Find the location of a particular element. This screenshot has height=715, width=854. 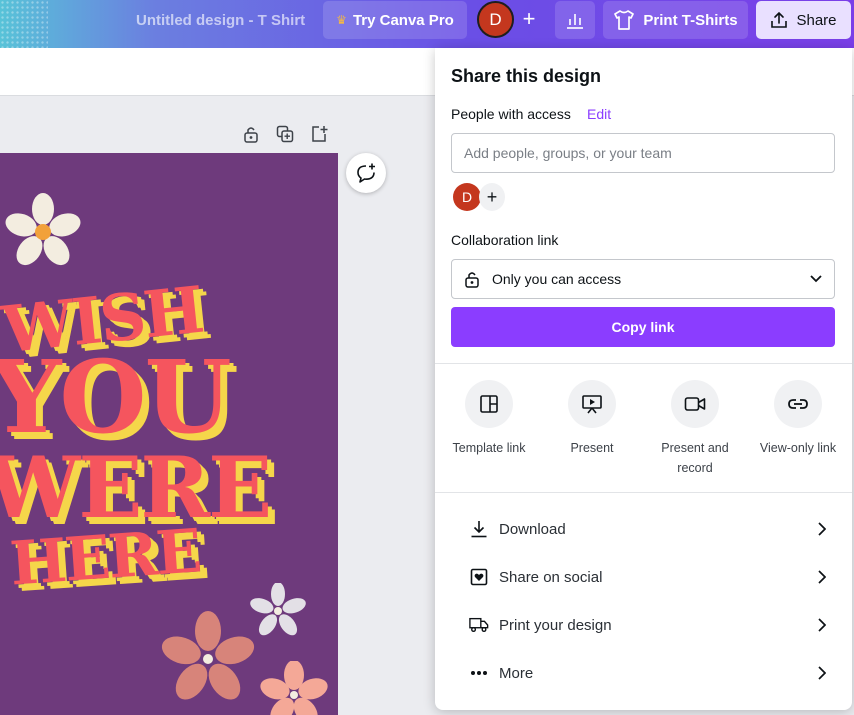

heart-icon is located at coordinates (479, 577).